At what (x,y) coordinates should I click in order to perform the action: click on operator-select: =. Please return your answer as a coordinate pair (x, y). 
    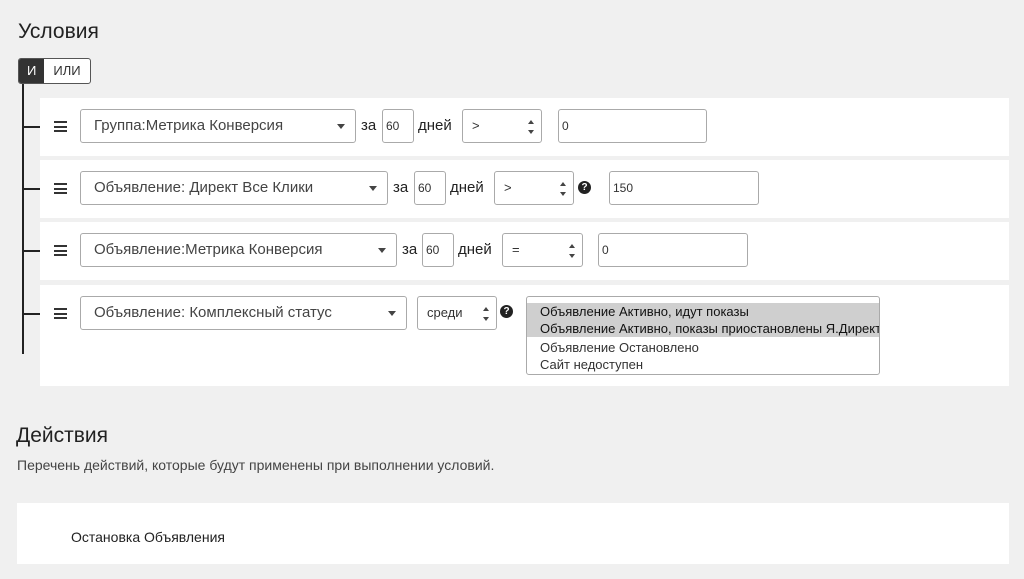
    Looking at the image, I should click on (542, 250).